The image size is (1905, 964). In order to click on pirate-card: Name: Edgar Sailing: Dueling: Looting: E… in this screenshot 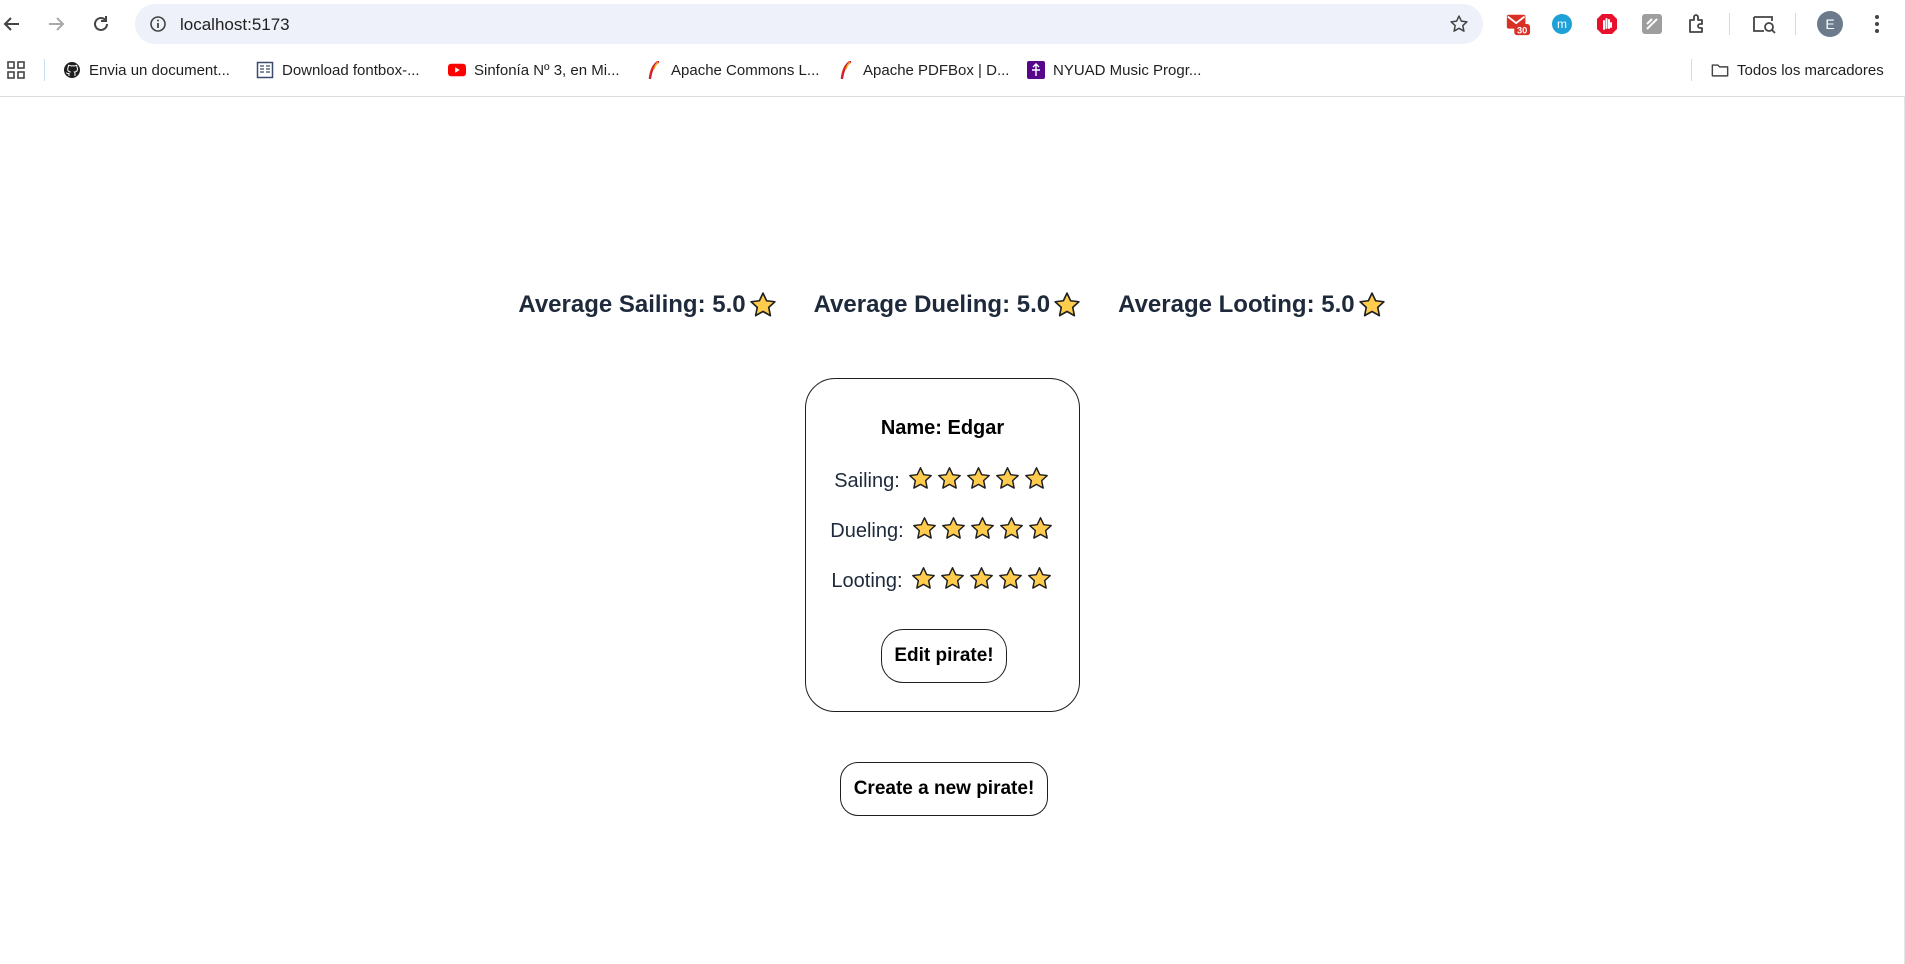, I will do `click(942, 545)`.